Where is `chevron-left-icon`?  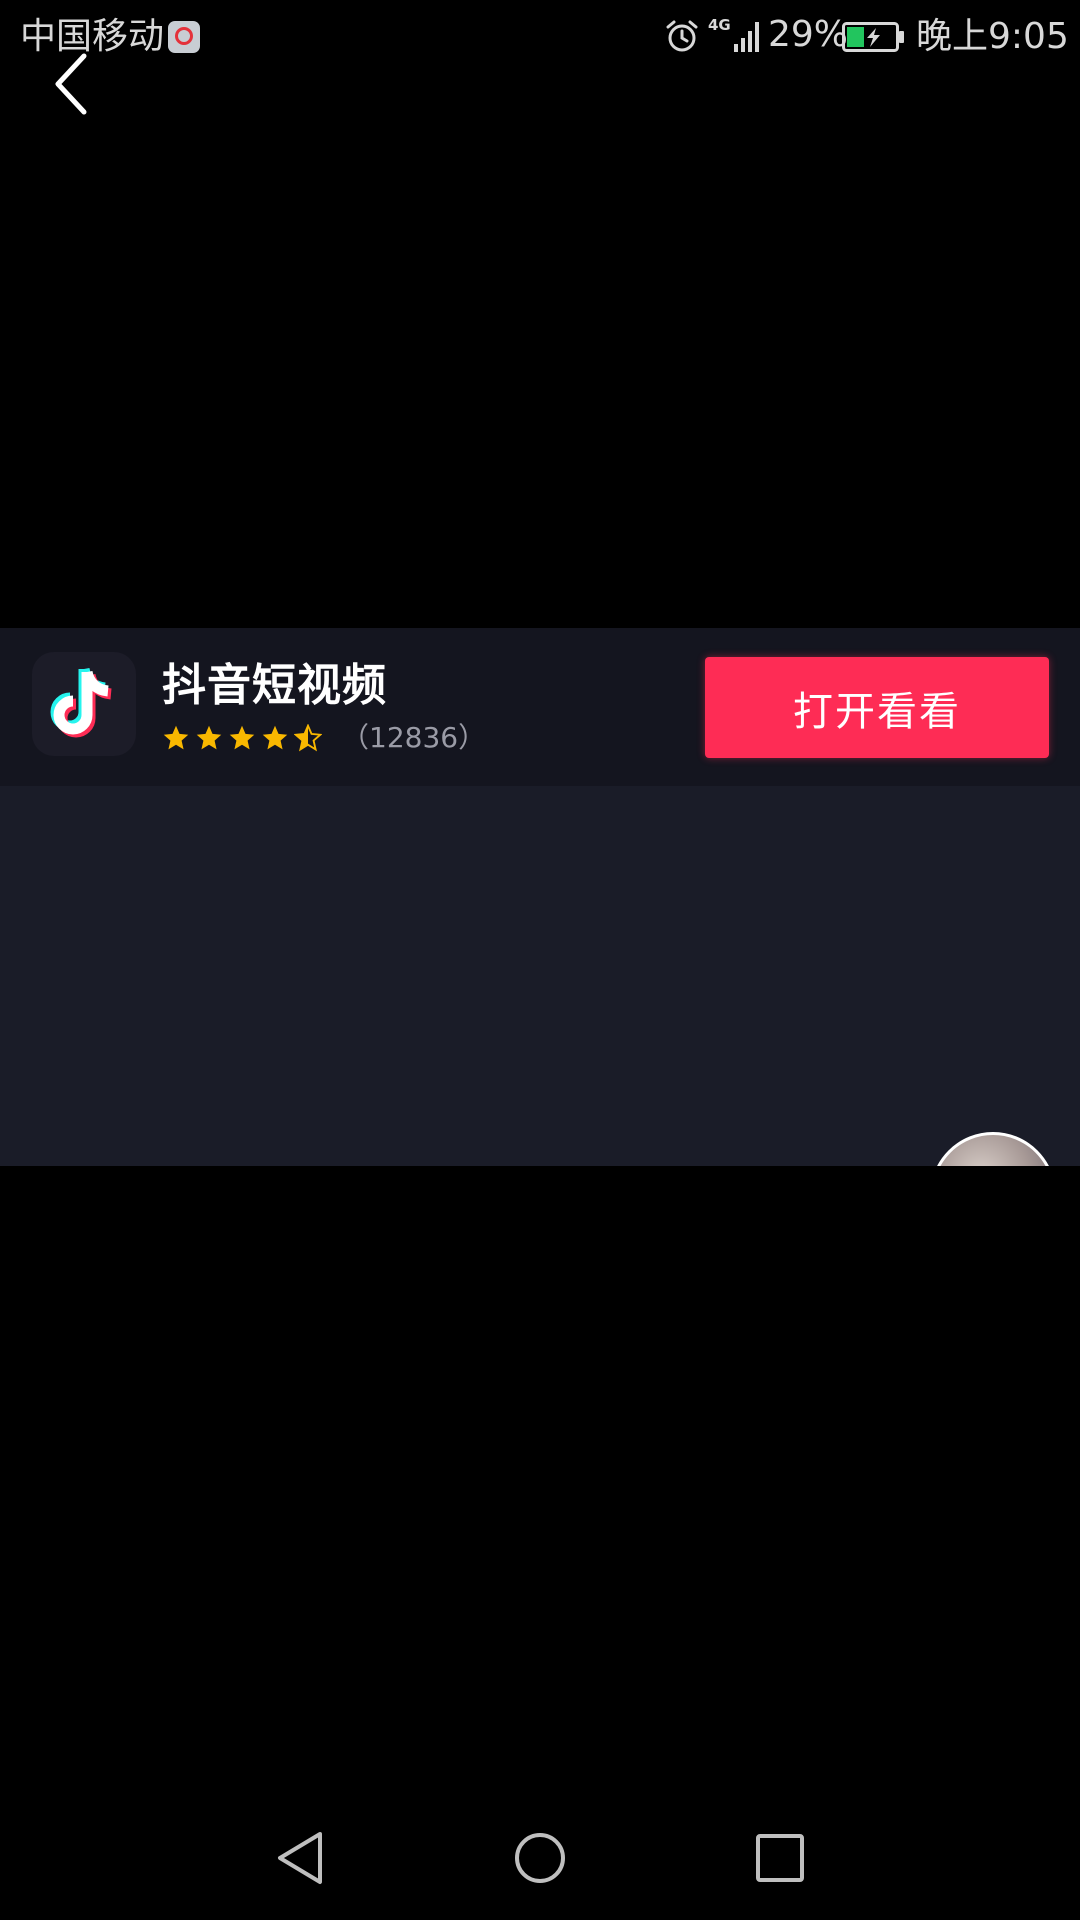
chevron-left-icon is located at coordinates (71, 84).